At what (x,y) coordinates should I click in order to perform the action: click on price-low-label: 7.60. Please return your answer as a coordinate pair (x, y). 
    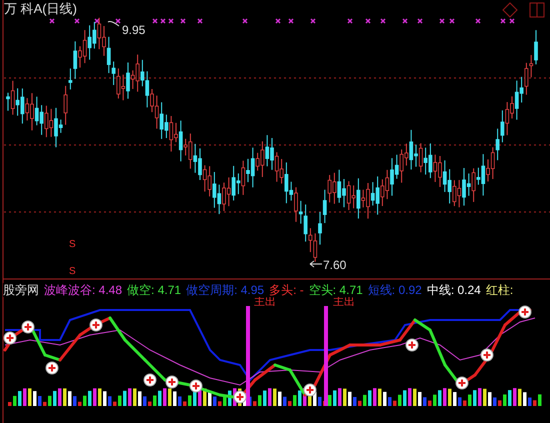
    Looking at the image, I should click on (334, 265).